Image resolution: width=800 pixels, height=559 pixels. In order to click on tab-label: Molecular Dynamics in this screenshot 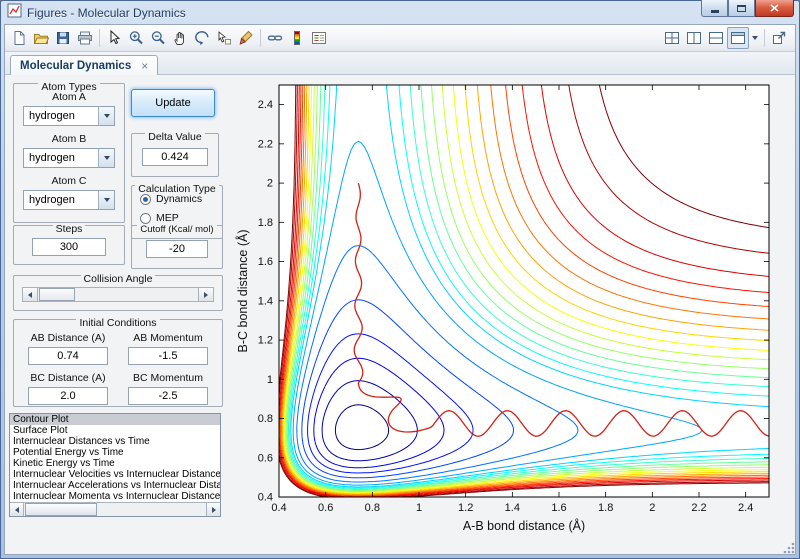, I will do `click(76, 65)`.